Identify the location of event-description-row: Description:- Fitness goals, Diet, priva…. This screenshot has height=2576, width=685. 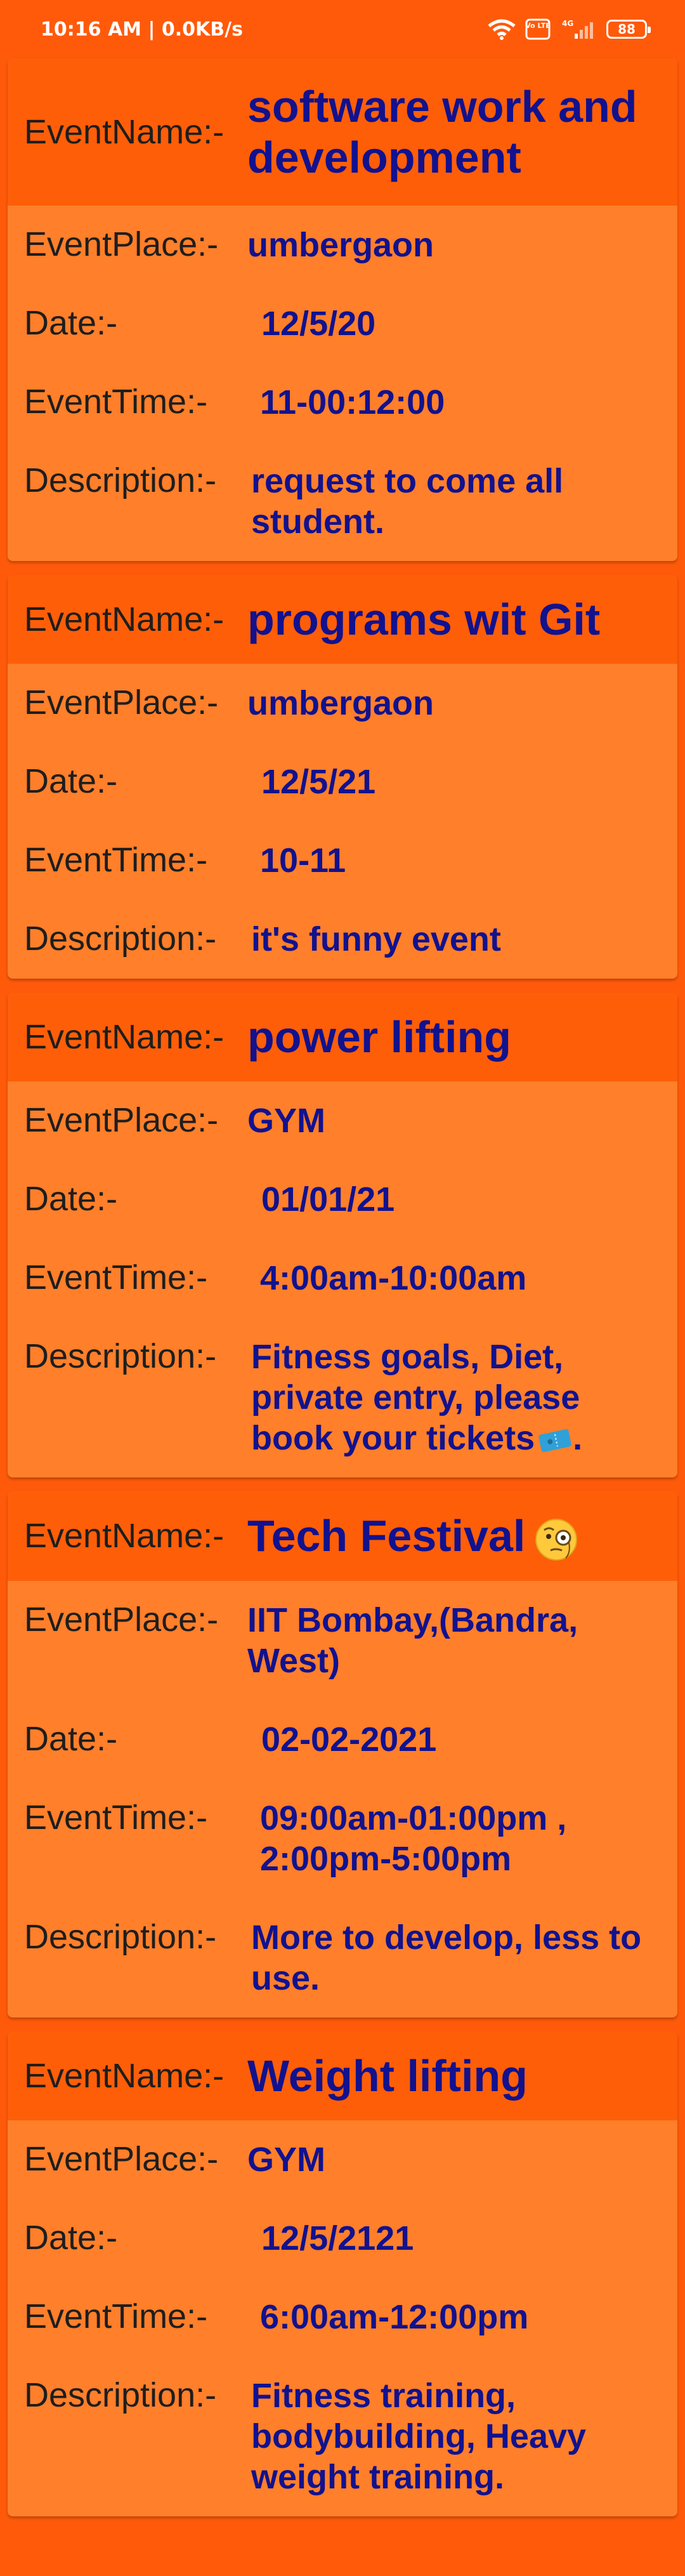
(342, 1397).